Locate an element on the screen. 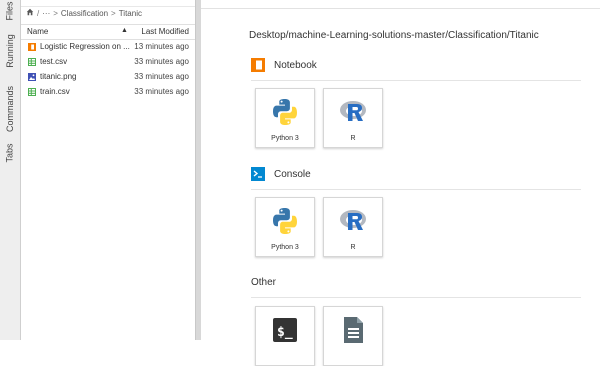  notebook-section-icon is located at coordinates (258, 65).